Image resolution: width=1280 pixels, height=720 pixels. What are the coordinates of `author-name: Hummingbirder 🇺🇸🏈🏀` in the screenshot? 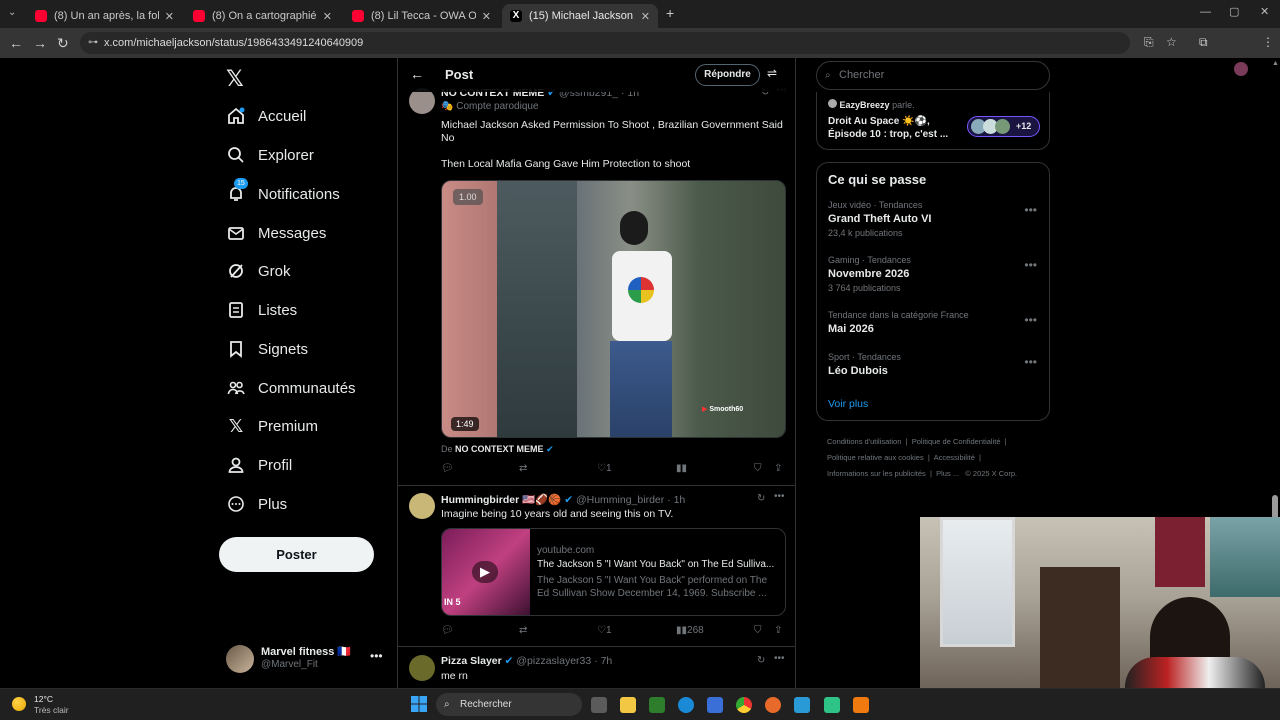 It's located at (501, 500).